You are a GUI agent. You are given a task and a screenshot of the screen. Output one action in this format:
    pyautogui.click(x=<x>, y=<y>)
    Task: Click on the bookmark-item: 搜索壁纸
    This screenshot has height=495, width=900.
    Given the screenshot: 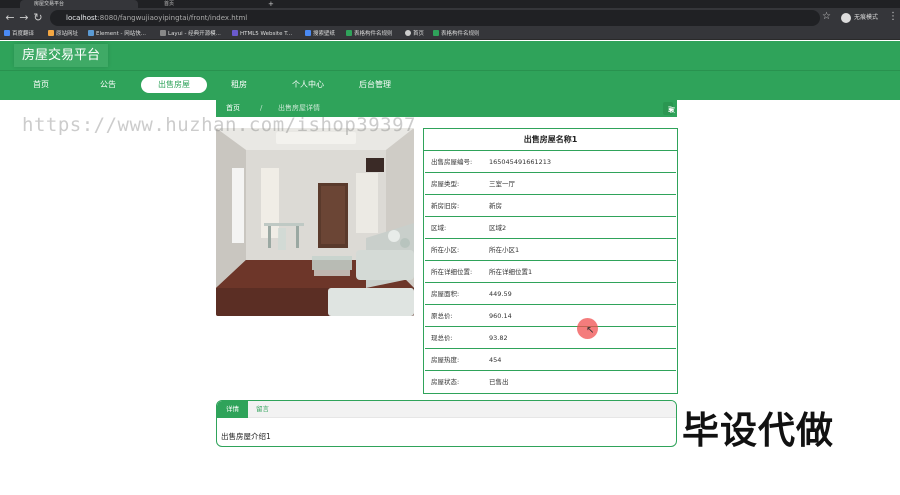 What is the action you would take?
    pyautogui.click(x=320, y=34)
    